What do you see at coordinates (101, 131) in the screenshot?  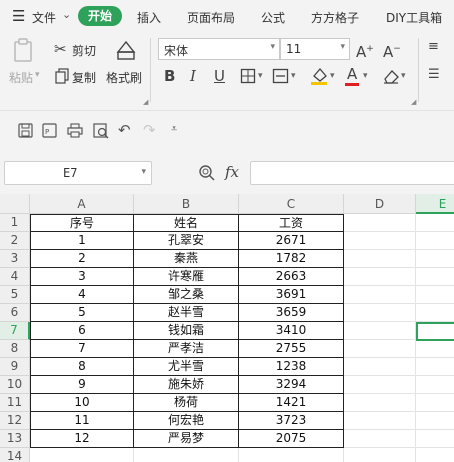 I see `print-preview-icon` at bounding box center [101, 131].